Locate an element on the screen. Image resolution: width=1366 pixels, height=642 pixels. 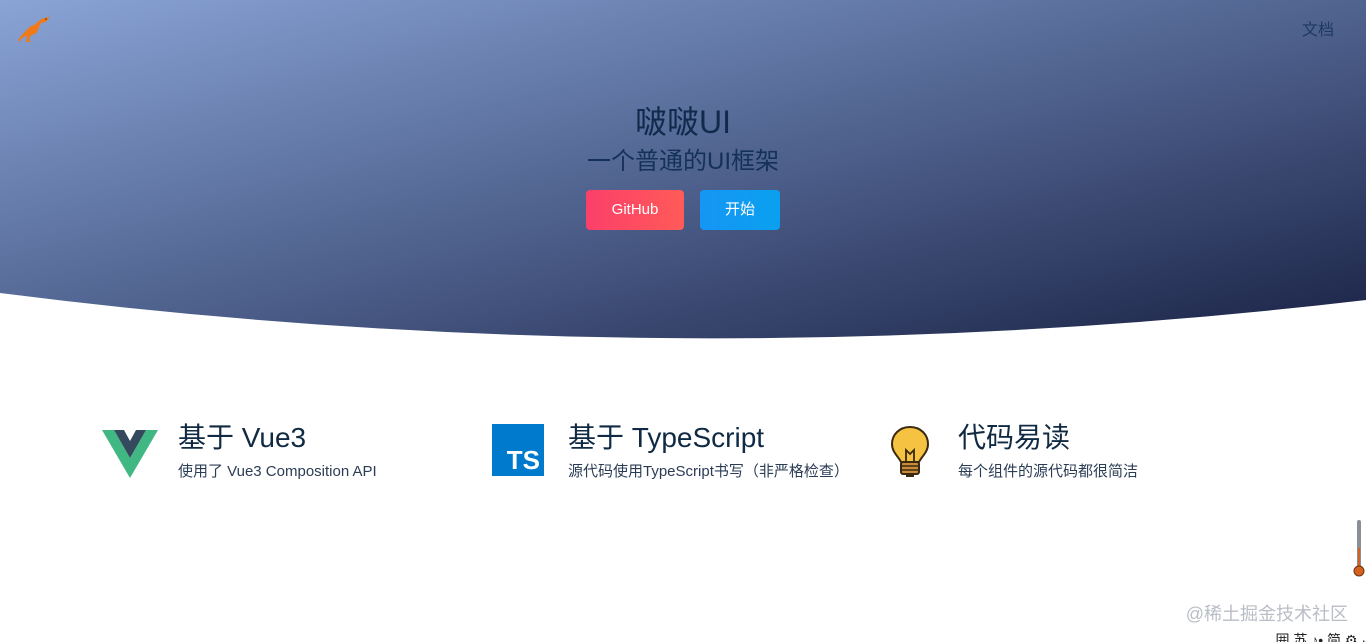
thermometer-icon is located at coordinates (1359, 548).